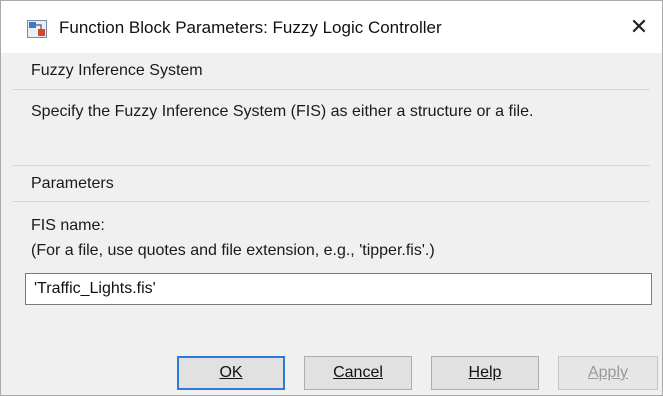 The width and height of the screenshot is (663, 396). Describe the element at coordinates (68, 225) in the screenshot. I see `fis-name-label-line1: FIS name:` at that location.